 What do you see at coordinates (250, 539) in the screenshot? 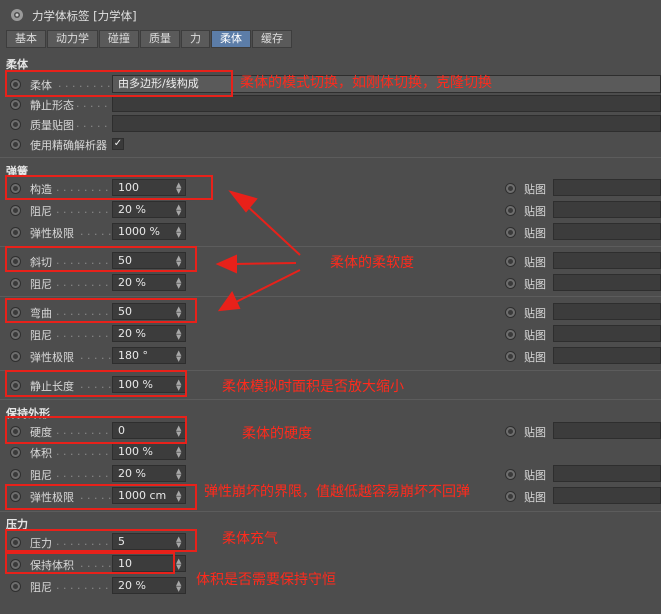
I see `annotation-pressure-note: 柔体充气` at bounding box center [250, 539].